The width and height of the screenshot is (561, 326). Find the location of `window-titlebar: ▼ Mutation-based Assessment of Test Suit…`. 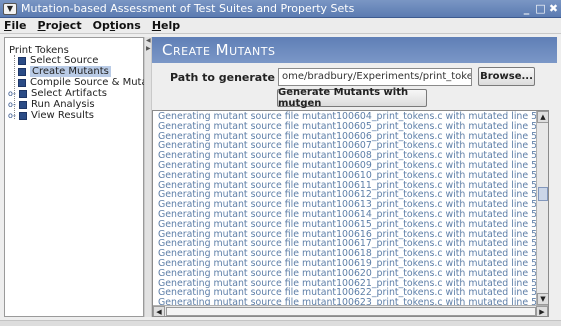

window-titlebar: ▼ Mutation-based Assessment of Test Suit… is located at coordinates (280, 9).